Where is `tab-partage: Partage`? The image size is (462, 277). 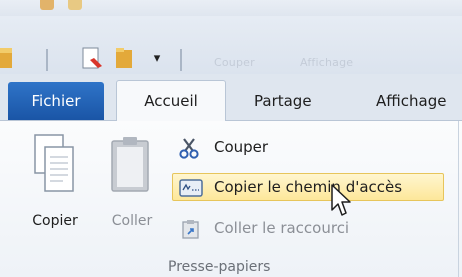 tab-partage: Partage is located at coordinates (283, 101).